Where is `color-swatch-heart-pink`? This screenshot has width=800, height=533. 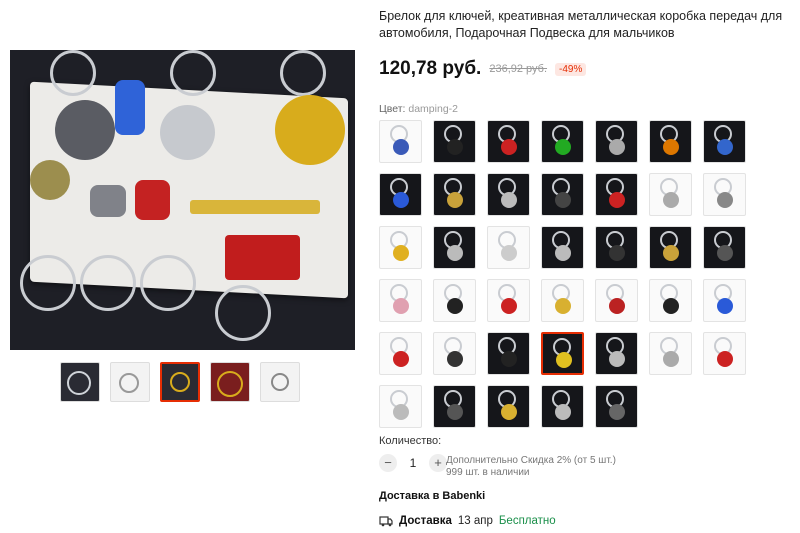
color-swatch-heart-pink is located at coordinates (400, 300).